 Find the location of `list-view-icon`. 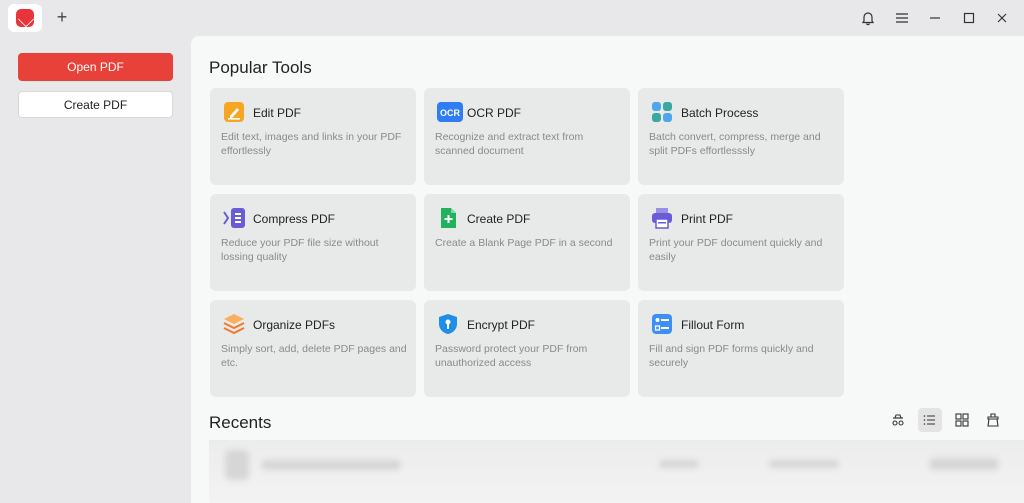

list-view-icon is located at coordinates (930, 420).